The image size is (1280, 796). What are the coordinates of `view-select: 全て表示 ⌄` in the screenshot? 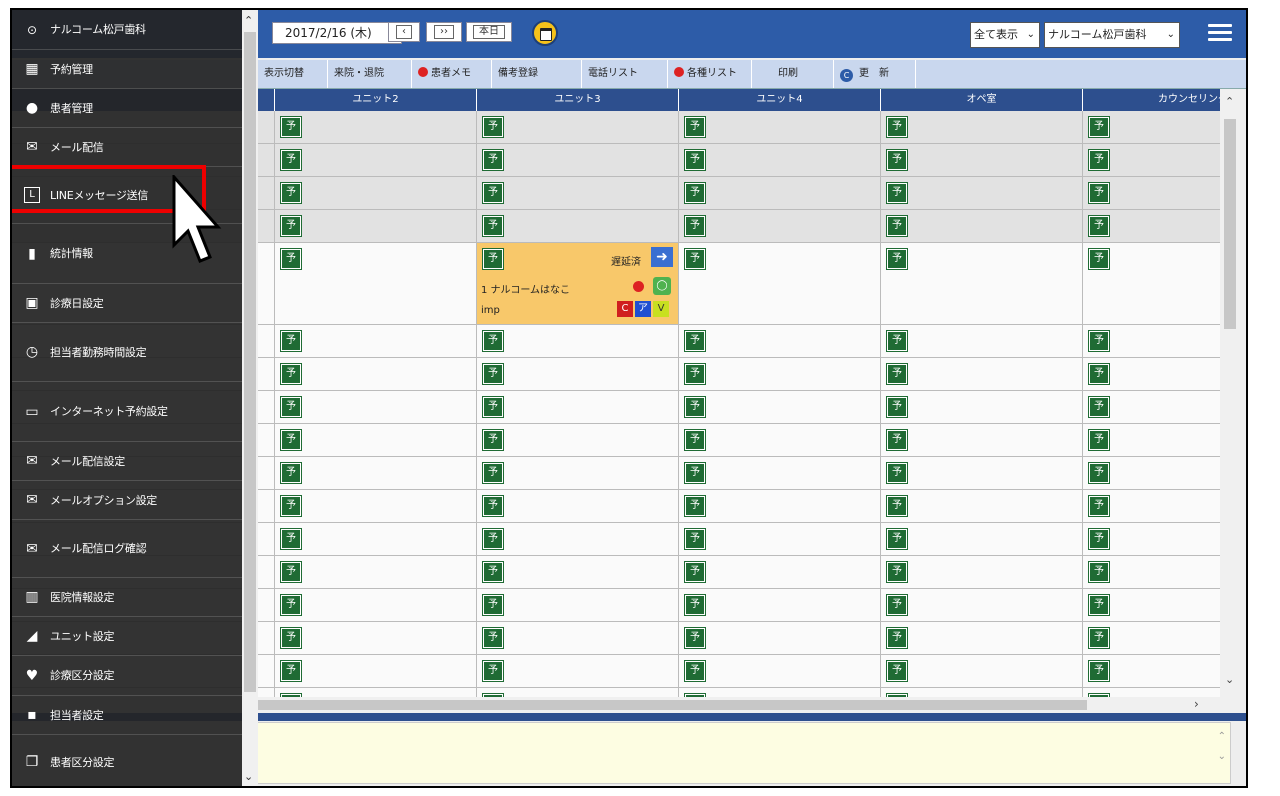 It's located at (1005, 35).